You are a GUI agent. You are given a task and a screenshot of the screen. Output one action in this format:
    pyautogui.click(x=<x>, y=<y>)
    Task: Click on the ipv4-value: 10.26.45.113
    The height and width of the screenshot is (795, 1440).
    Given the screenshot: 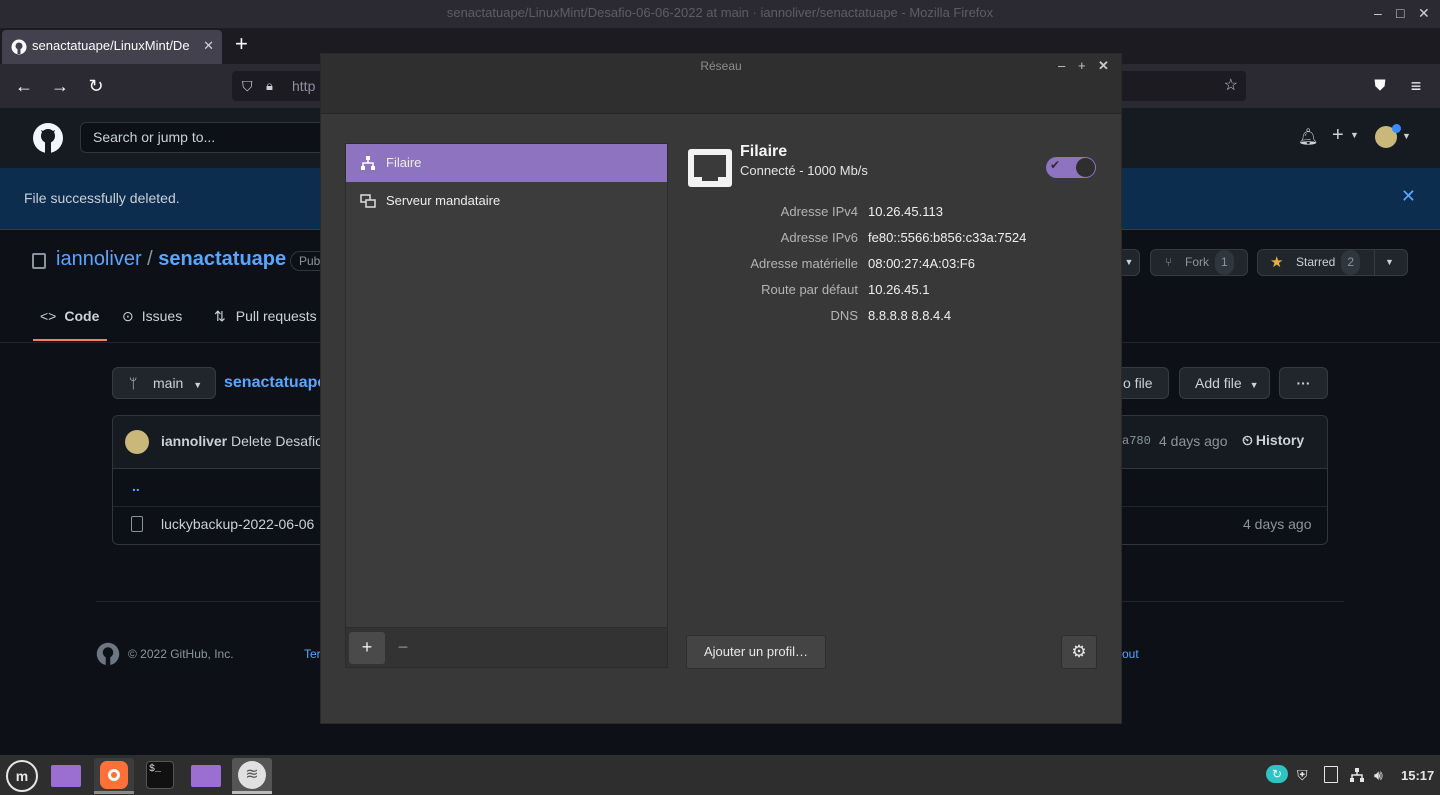 What is the action you would take?
    pyautogui.click(x=905, y=211)
    